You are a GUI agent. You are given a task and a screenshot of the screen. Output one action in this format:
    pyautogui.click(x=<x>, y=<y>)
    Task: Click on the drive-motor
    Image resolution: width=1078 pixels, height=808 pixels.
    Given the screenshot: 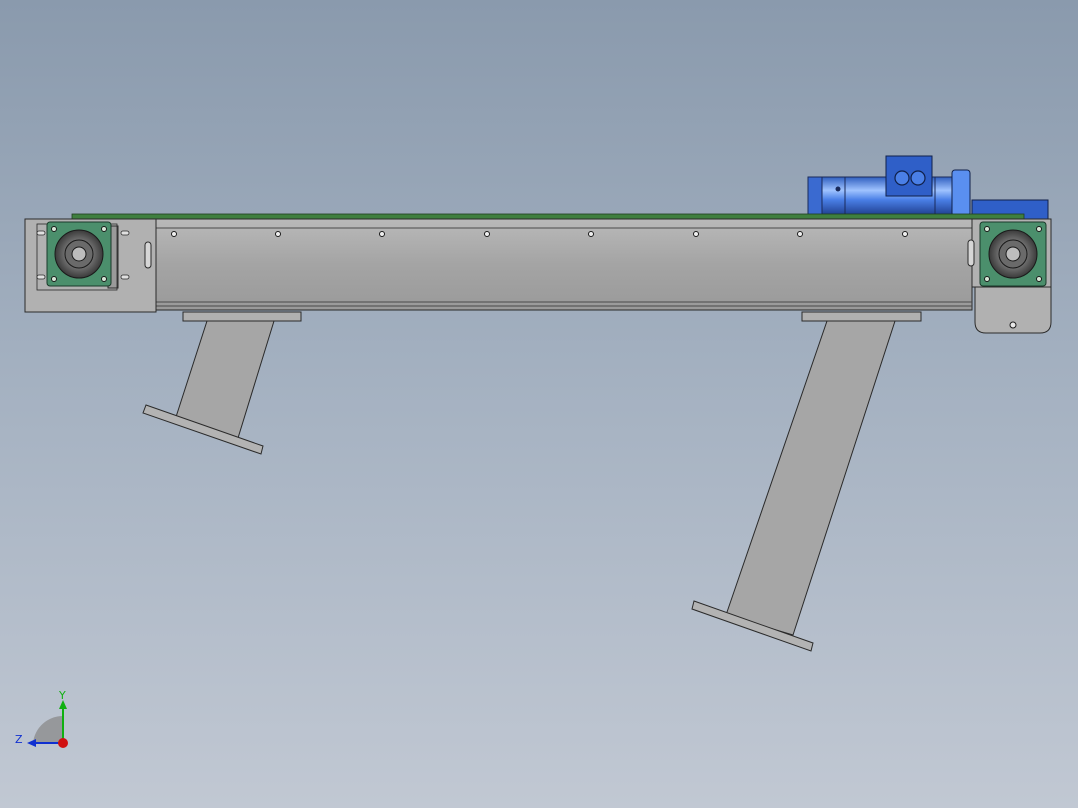 What is the action you would take?
    pyautogui.click(x=928, y=187)
    